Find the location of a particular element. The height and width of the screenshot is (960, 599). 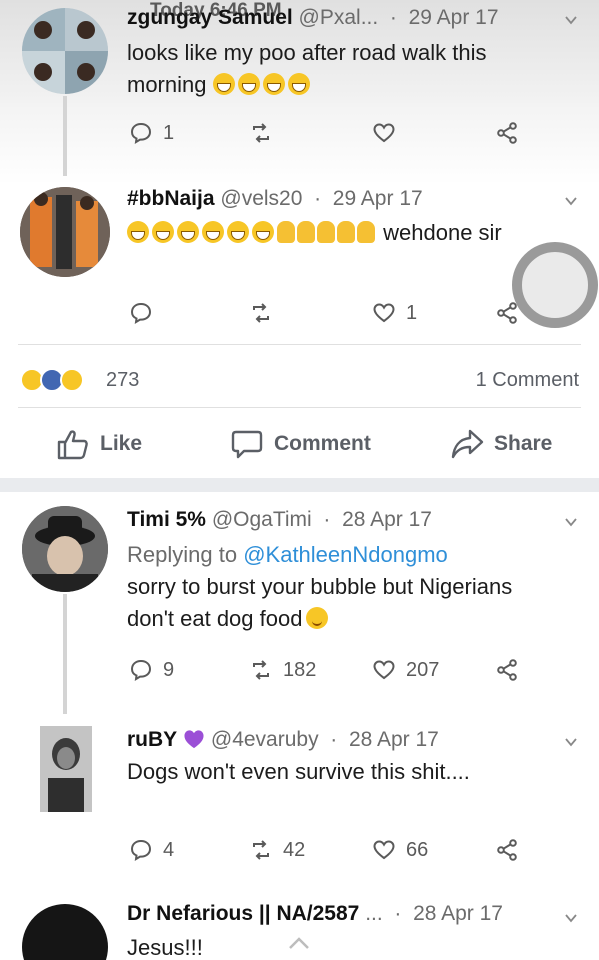

display-name: Timi 5% is located at coordinates (166, 519).